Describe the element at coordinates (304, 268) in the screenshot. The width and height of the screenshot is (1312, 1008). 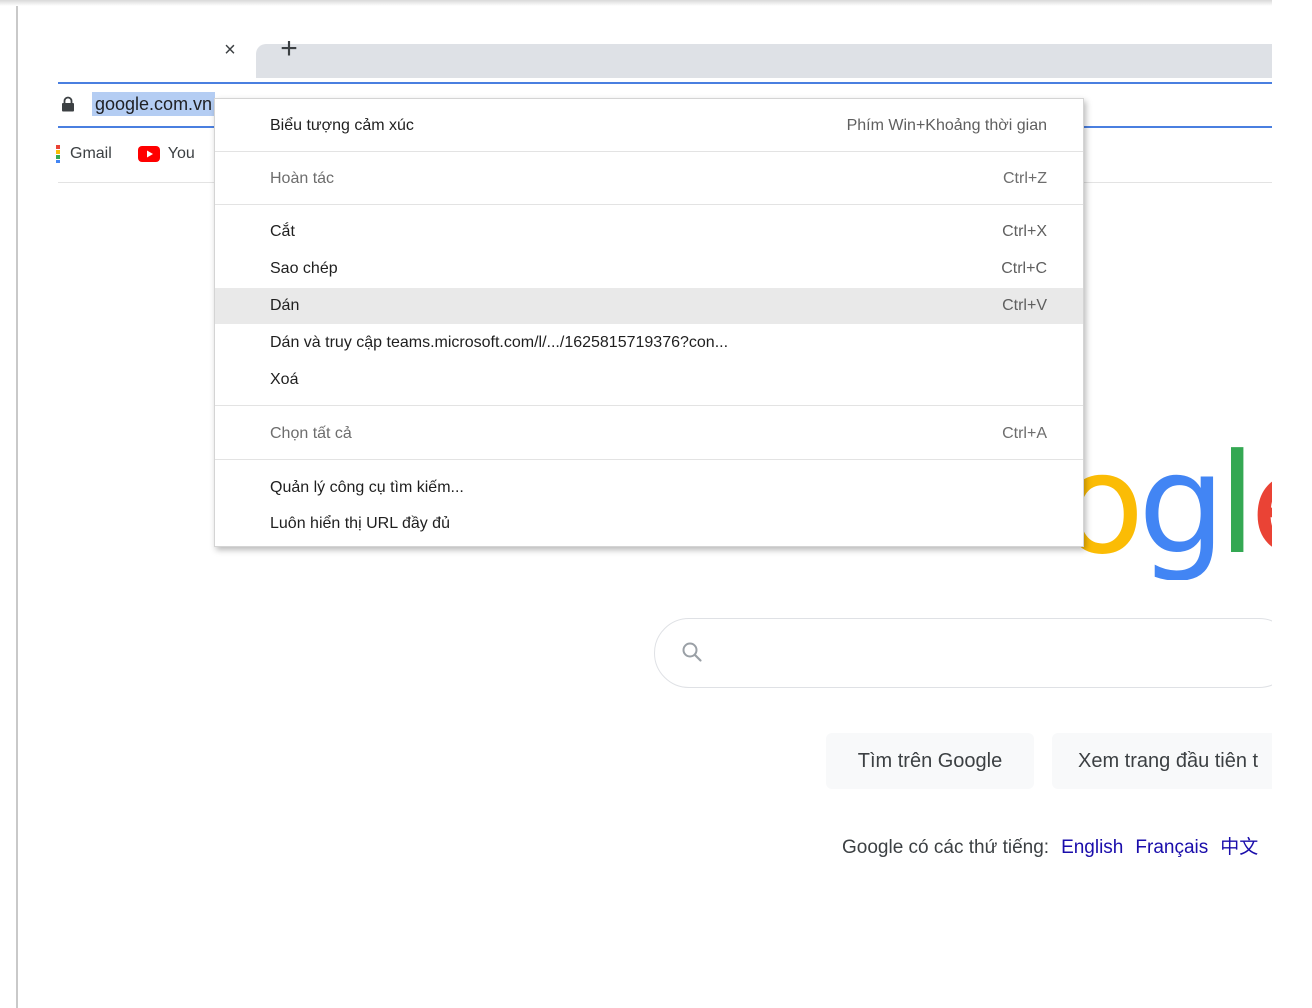
I see `menu-item-label: Sao chép` at that location.